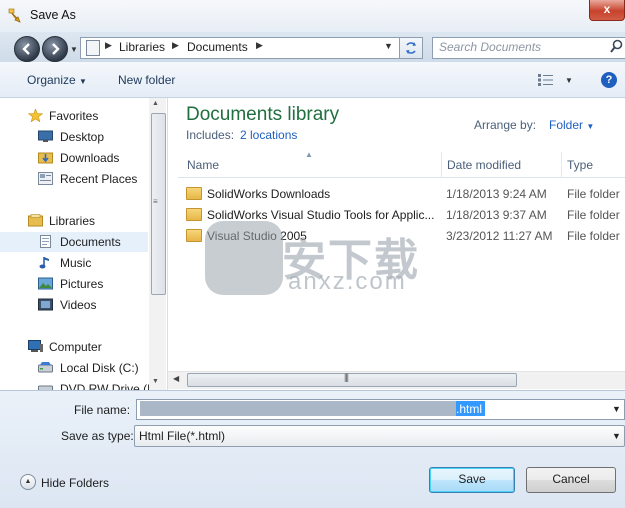 This screenshot has height=508, width=625. Describe the element at coordinates (45, 136) in the screenshot. I see `desktop-icon` at that location.